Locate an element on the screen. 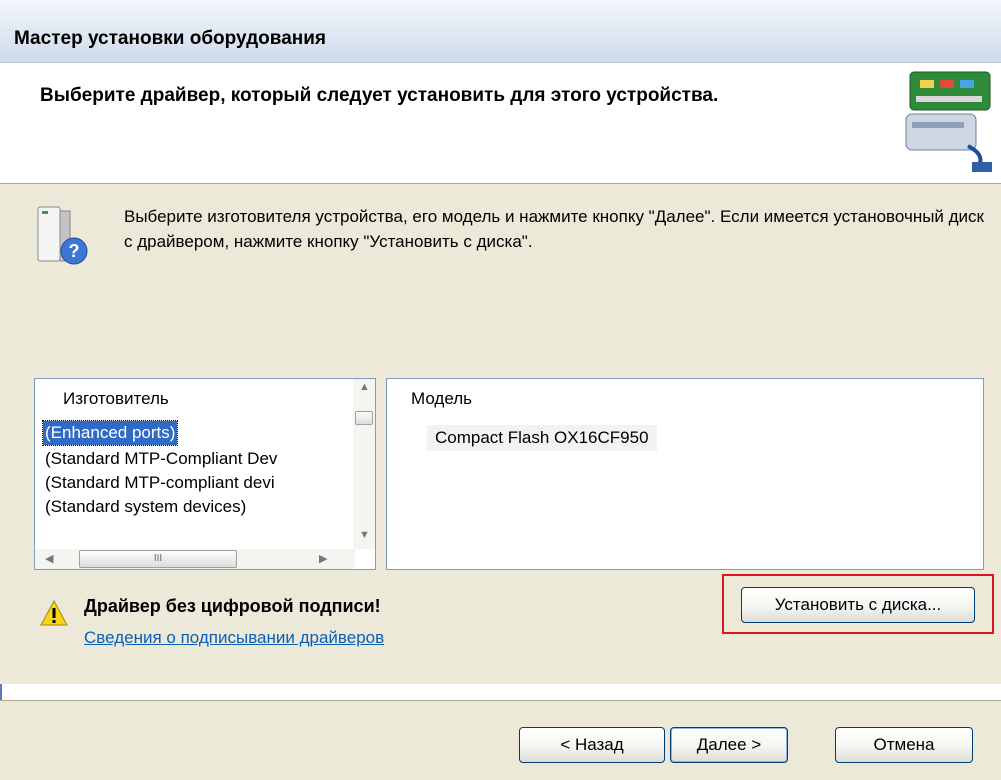  driver-signing-info-link: Сведения о подписывании драйверов is located at coordinates (234, 638).